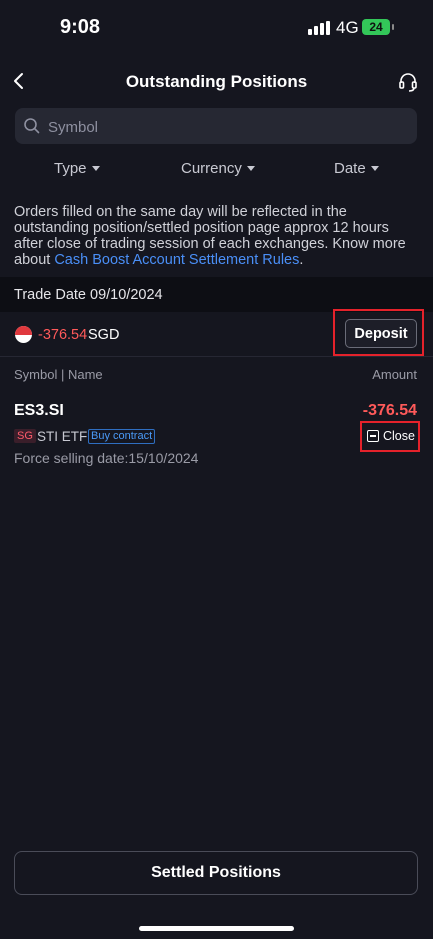 Image resolution: width=433 pixels, height=939 pixels. I want to click on column-symbol-name: Symbol | Name, so click(58, 374).